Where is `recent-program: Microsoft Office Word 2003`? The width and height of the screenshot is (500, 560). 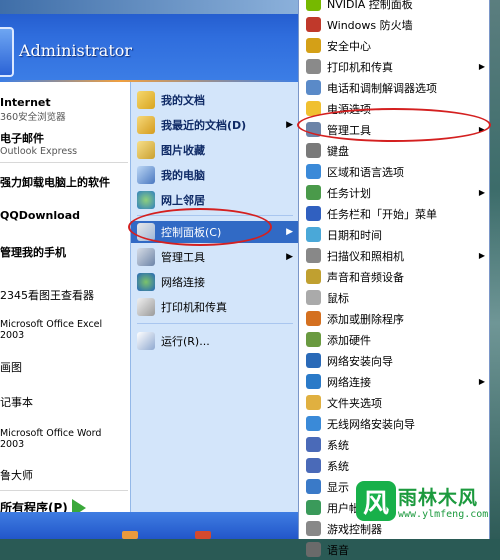 recent-program: Microsoft Office Word 2003 is located at coordinates (64, 439).